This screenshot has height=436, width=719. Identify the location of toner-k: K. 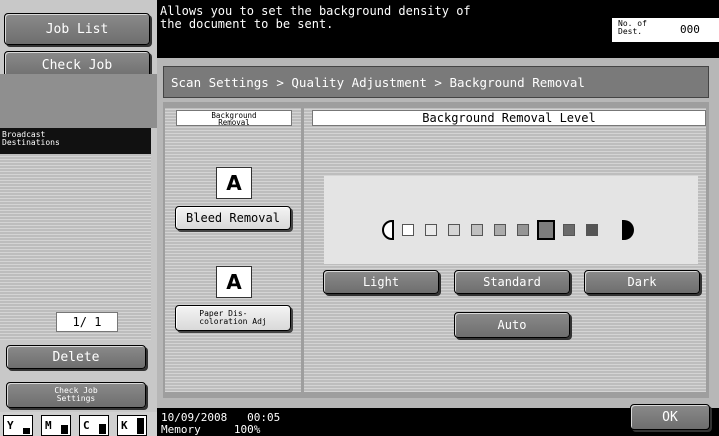
(132, 425).